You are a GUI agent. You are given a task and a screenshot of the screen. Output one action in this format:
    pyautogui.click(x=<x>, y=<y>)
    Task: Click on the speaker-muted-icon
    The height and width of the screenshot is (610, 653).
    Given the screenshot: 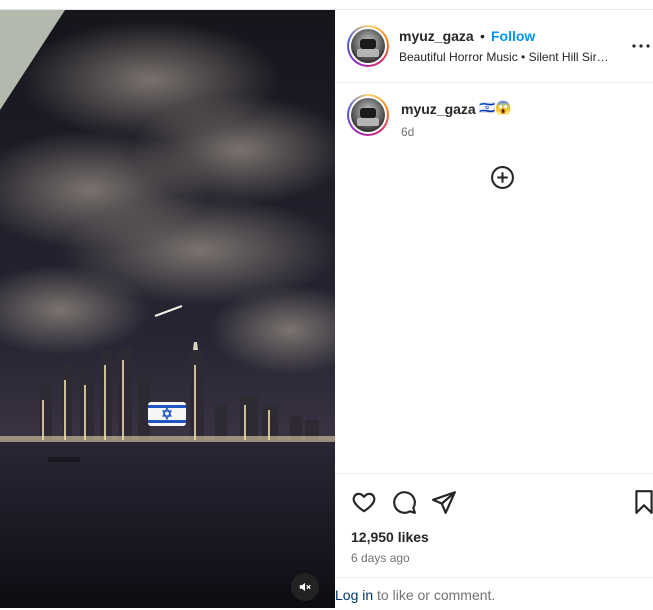 What is the action you would take?
    pyautogui.click(x=305, y=587)
    